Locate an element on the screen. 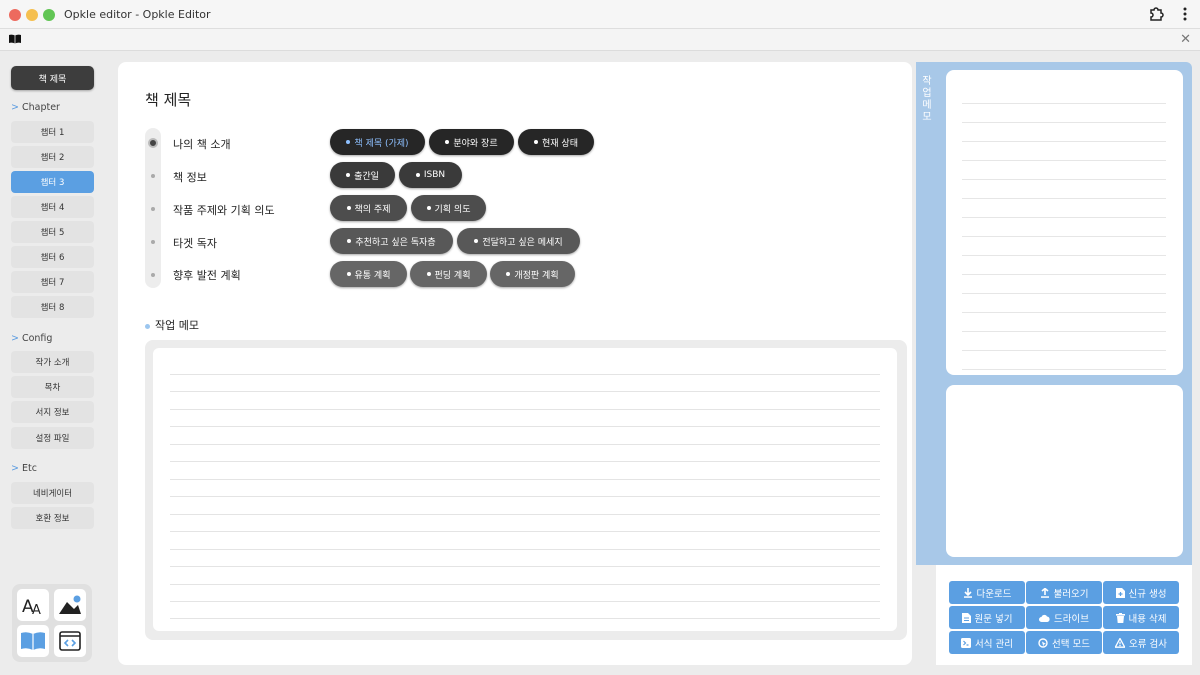 Image resolution: width=1200 pixels, height=675 pixels. sidebar-item-chapter-6: 챕터 6 is located at coordinates (52, 257).